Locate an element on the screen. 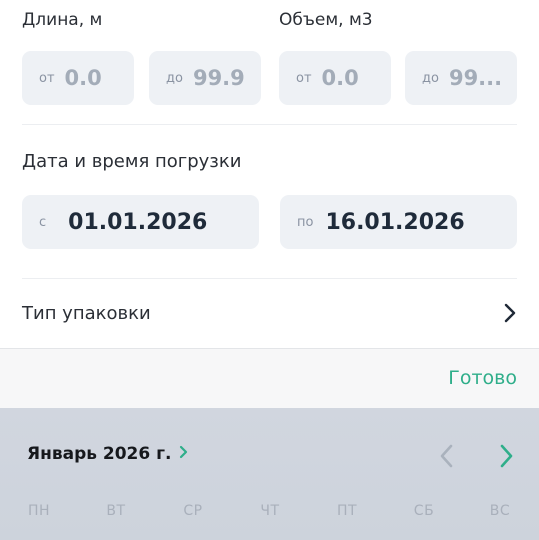 The height and width of the screenshot is (540, 539). weekday-label: СР is located at coordinates (193, 511).